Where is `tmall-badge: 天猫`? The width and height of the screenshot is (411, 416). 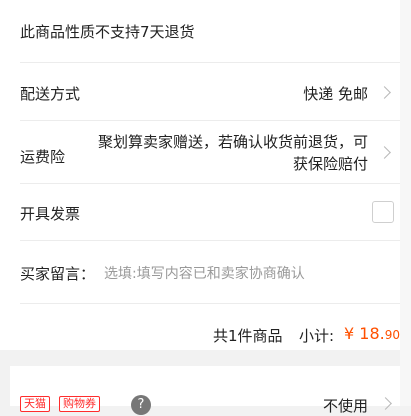 tmall-badge: 天猫 is located at coordinates (35, 404).